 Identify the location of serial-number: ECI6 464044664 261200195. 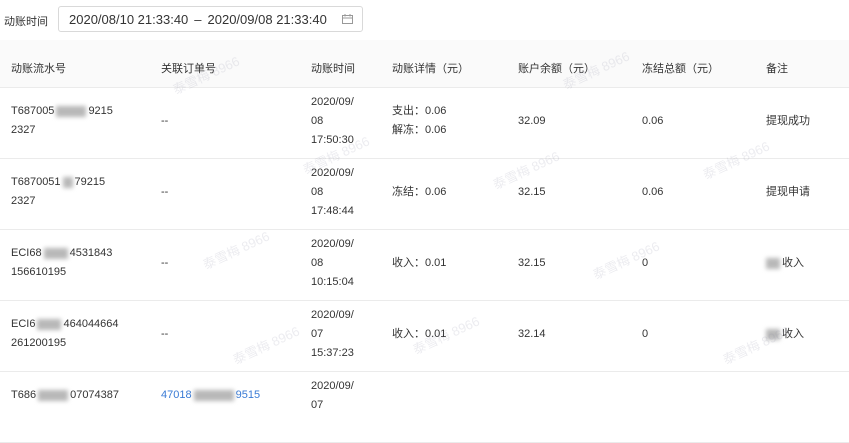
(65, 333).